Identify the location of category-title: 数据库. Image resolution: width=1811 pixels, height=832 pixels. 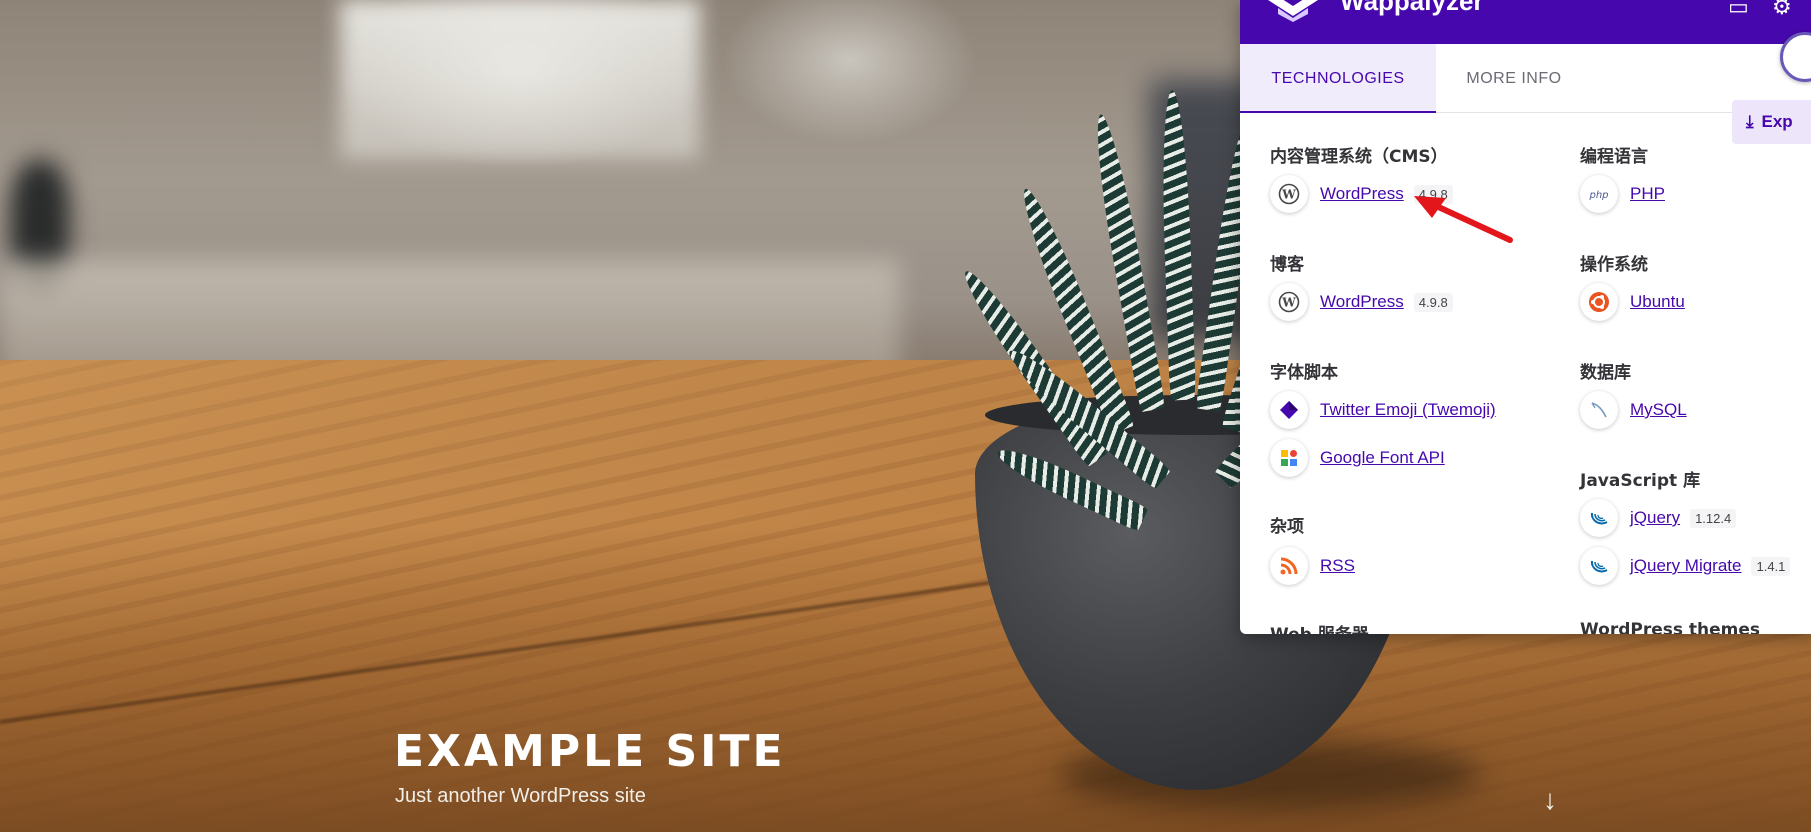
(1605, 373).